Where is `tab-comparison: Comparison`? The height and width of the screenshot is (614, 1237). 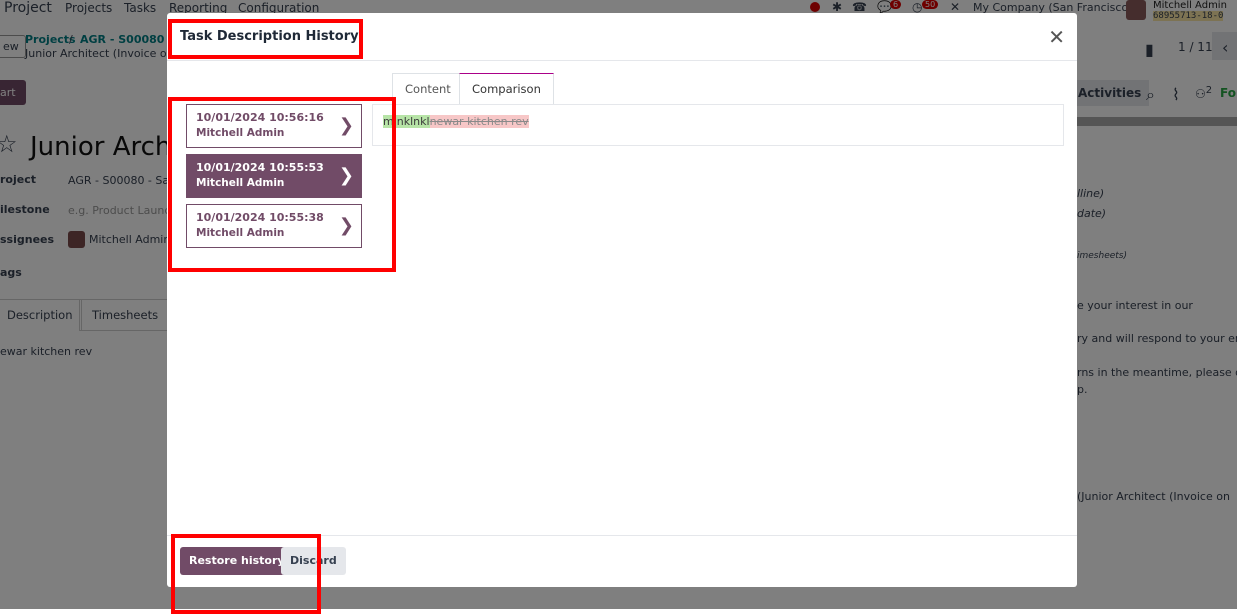
tab-comparison: Comparison is located at coordinates (506, 89).